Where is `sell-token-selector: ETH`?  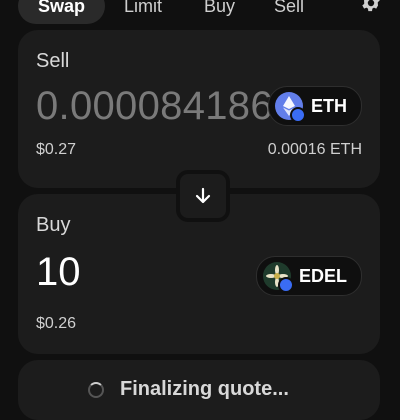
sell-token-selector: ETH is located at coordinates (315, 106).